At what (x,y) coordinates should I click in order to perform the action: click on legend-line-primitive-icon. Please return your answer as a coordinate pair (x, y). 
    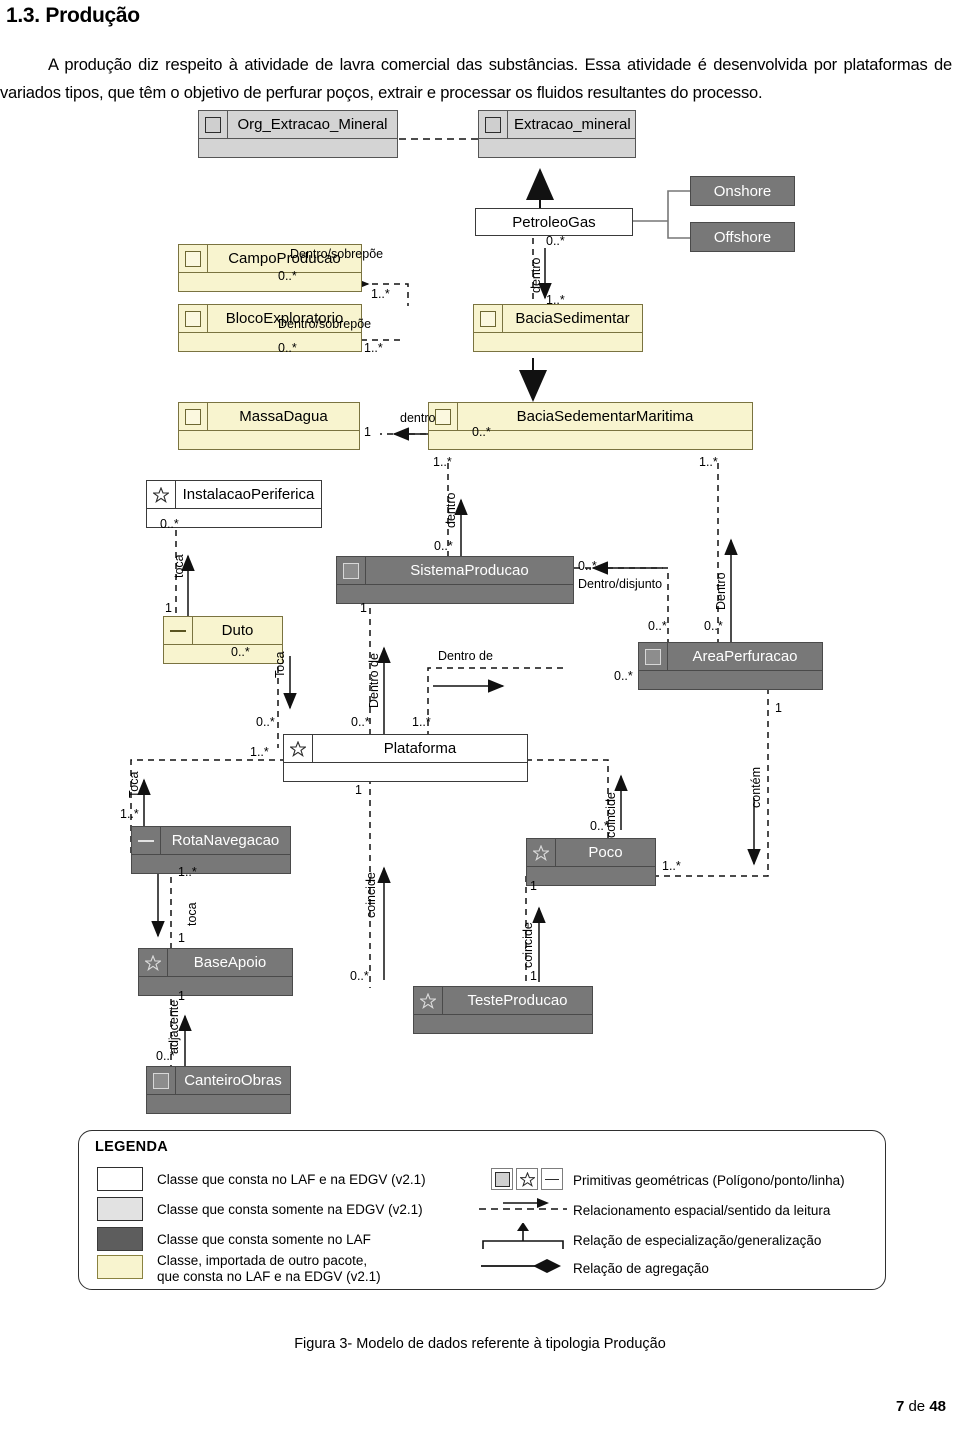
    Looking at the image, I should click on (552, 1179).